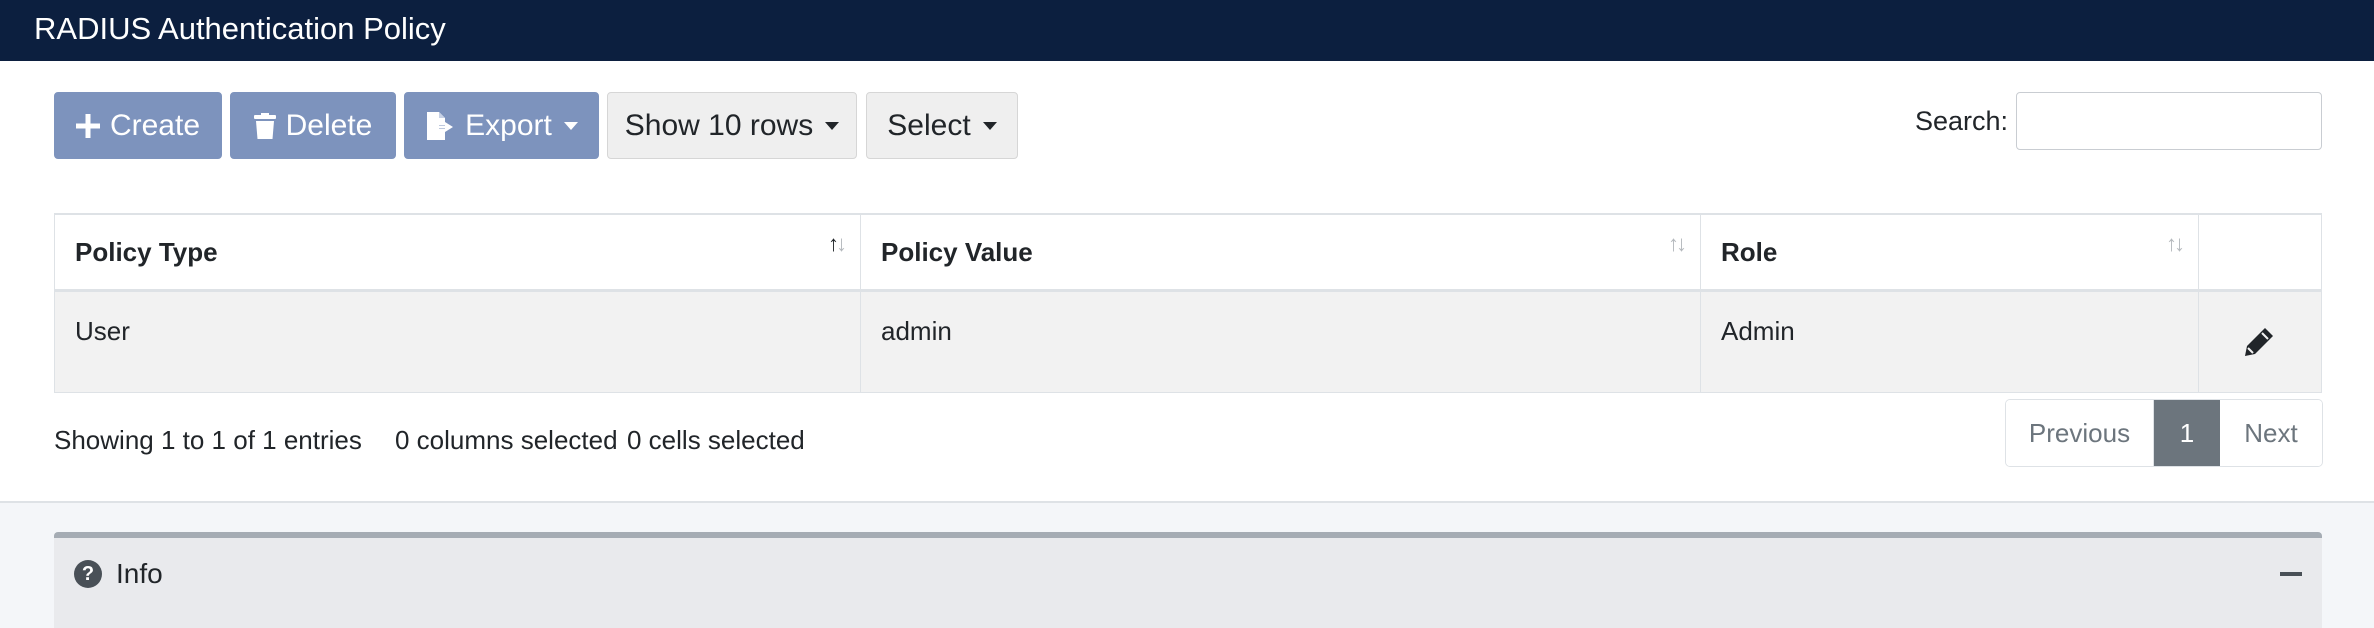  What do you see at coordinates (457, 252) in the screenshot?
I see `column-header-policy-type: Policy Type ↑↓` at bounding box center [457, 252].